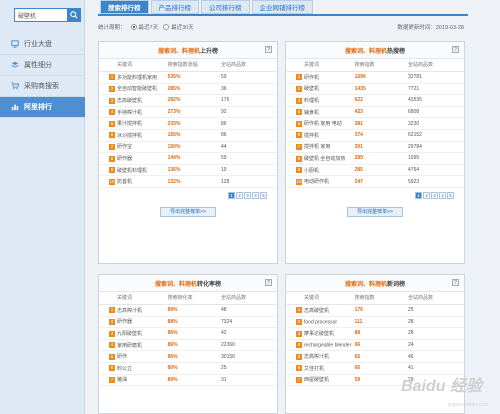  I want to click on keyword-link: 手持榨汁机, so click(129, 113).